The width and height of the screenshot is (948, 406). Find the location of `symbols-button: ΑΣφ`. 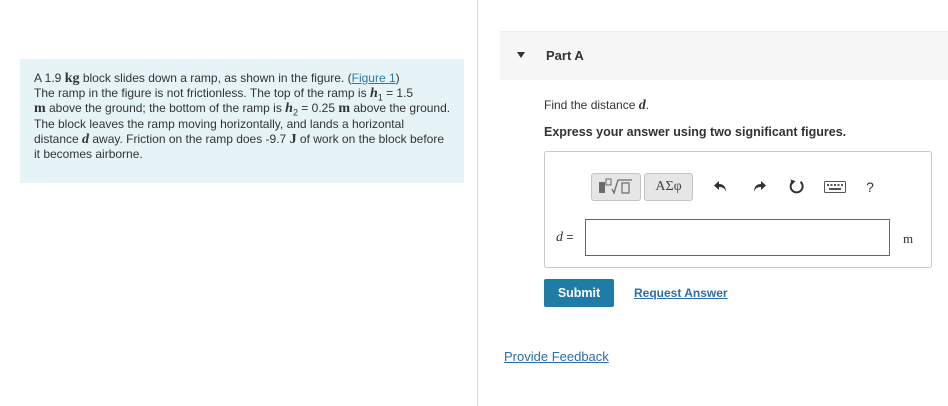

symbols-button: ΑΣφ is located at coordinates (668, 187).